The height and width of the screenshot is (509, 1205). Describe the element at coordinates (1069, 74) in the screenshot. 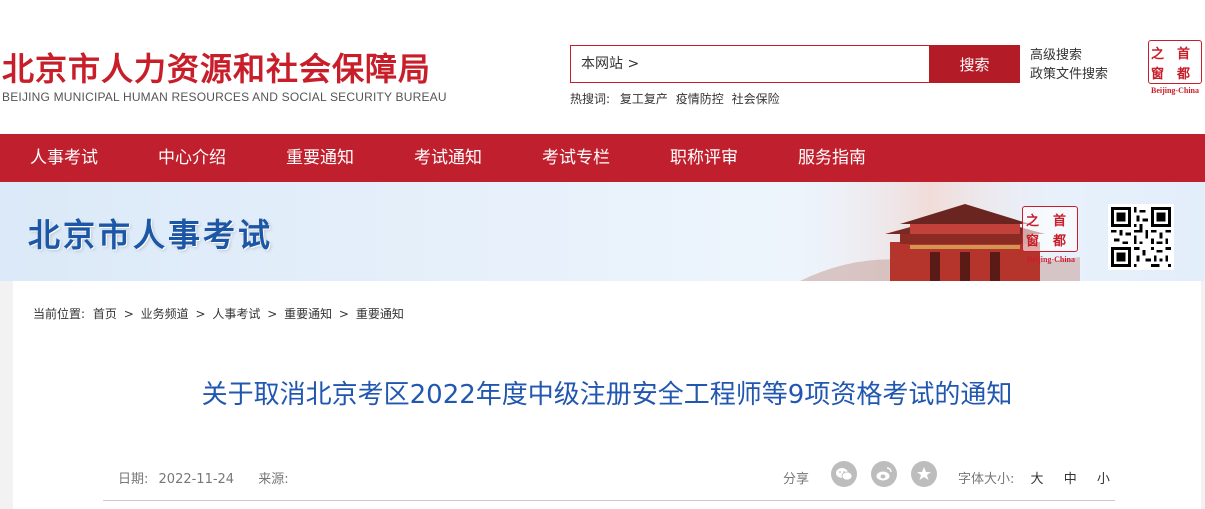

I see `policy-search-link: 政策文件搜索` at that location.